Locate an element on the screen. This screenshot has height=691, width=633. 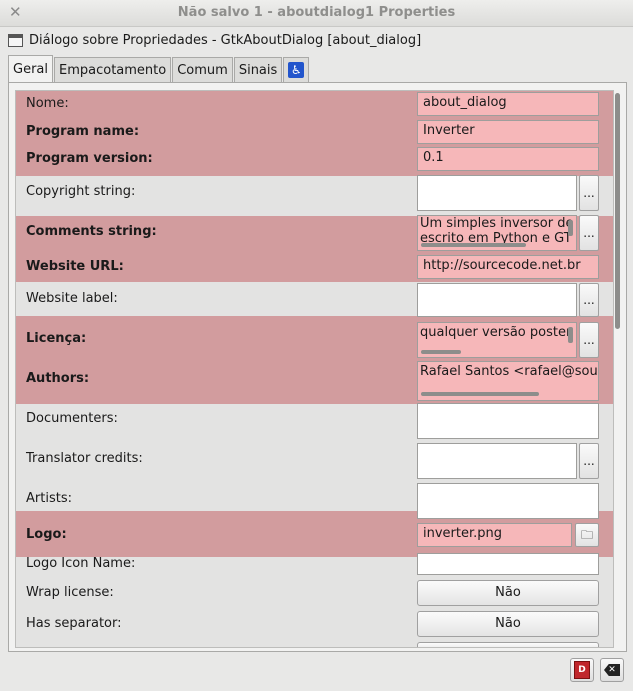
accessibility-icon: ♿ is located at coordinates (296, 70).